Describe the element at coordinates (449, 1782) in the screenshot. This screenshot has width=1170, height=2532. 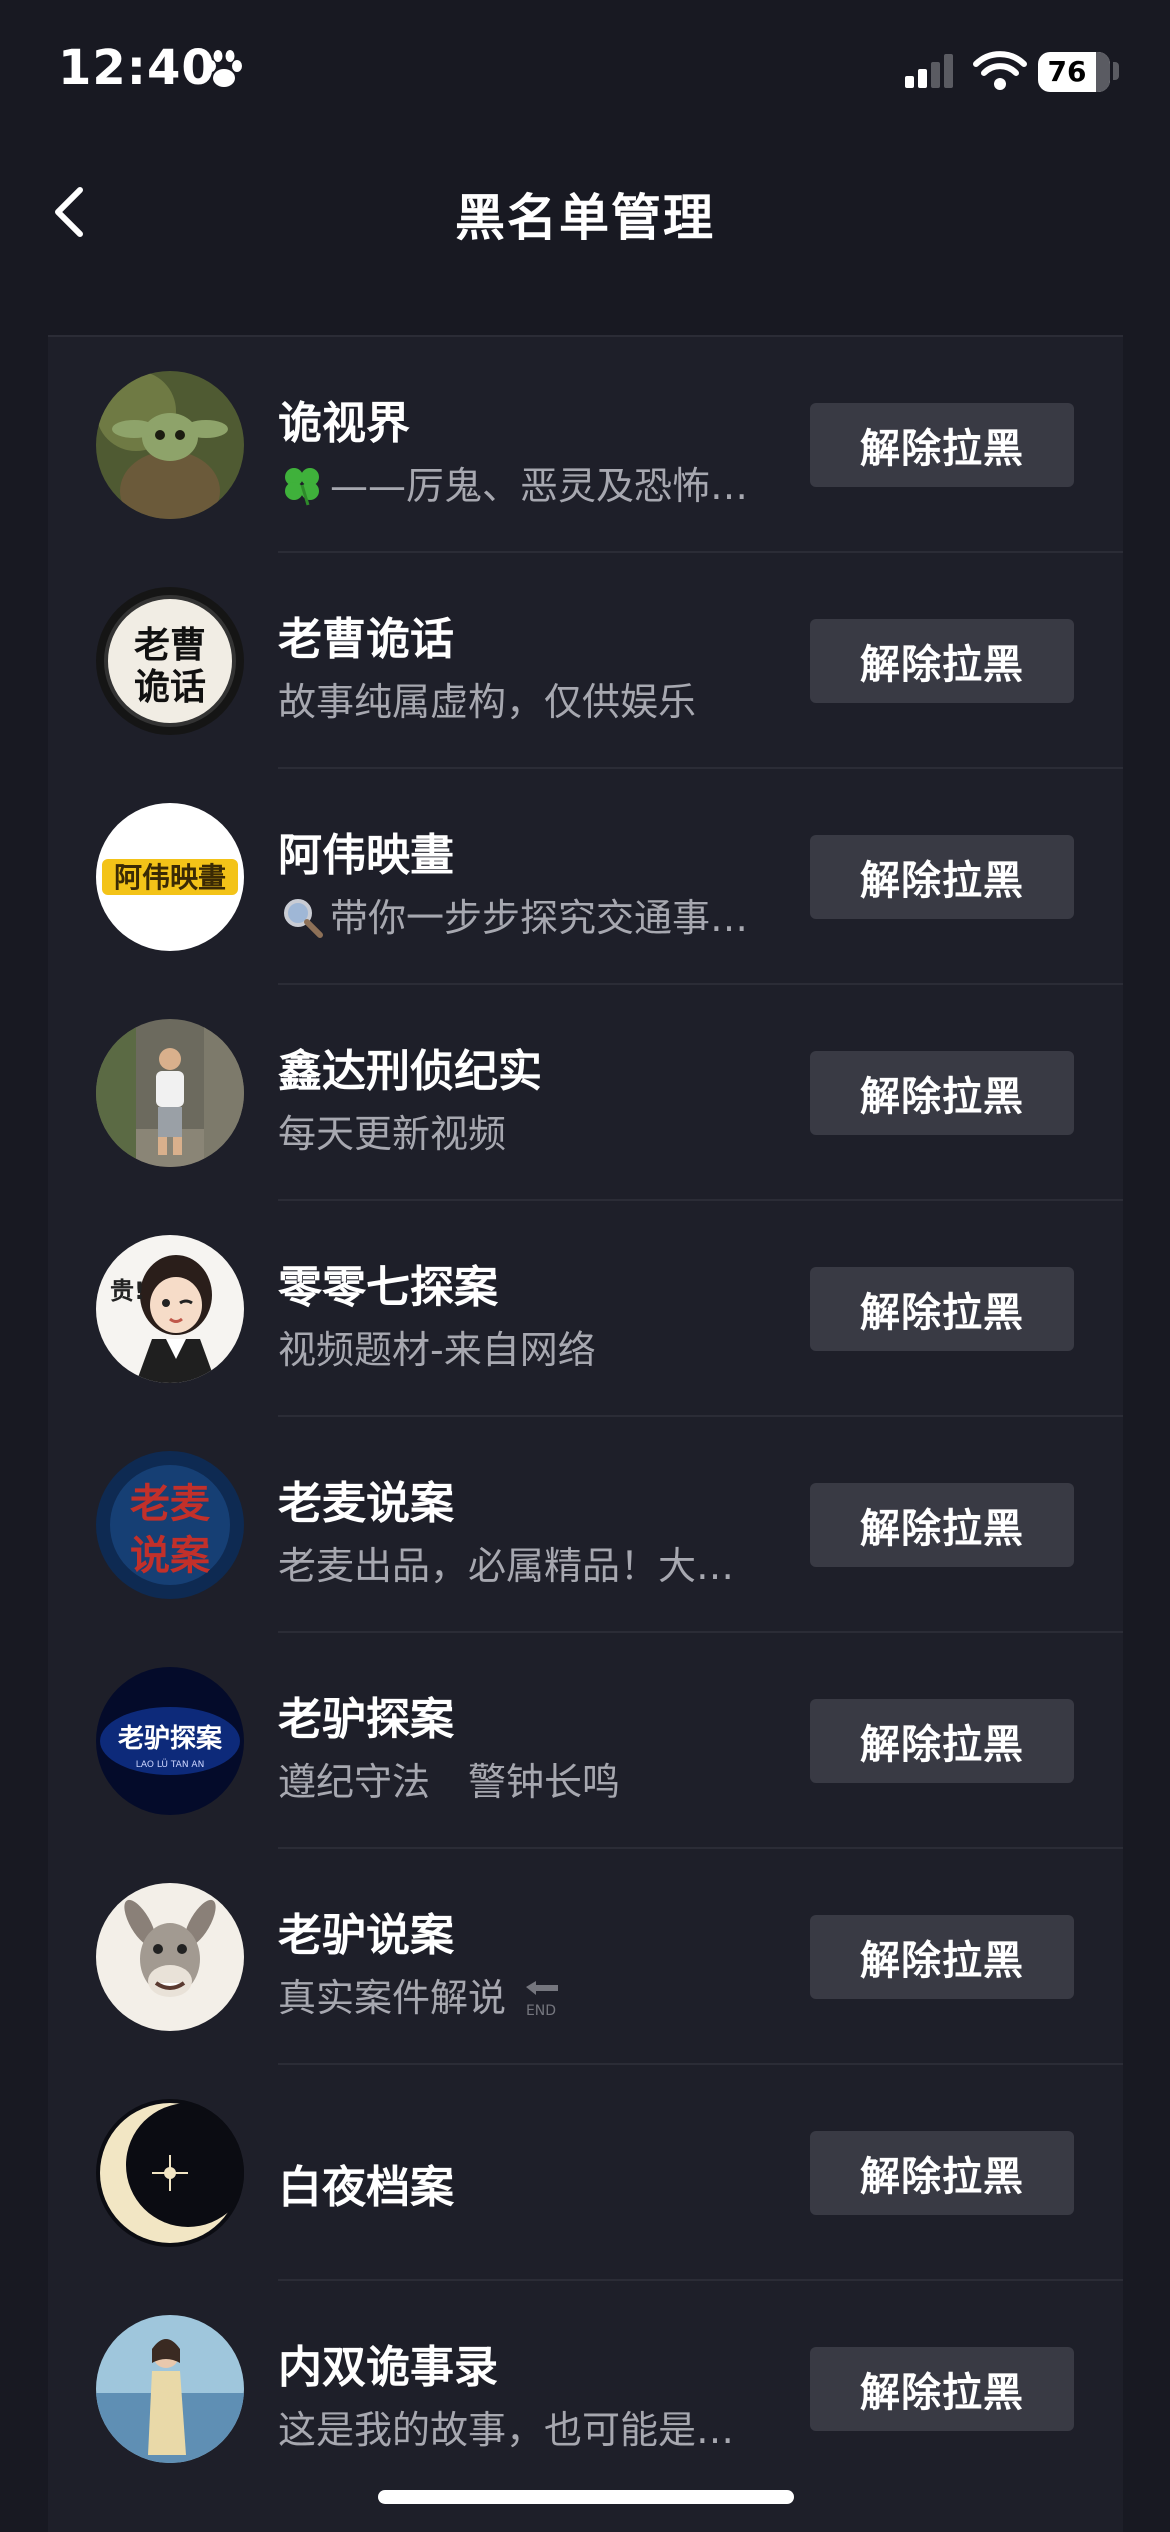
I see `user-signature: 遵纪守法 警钟长鸣` at that location.